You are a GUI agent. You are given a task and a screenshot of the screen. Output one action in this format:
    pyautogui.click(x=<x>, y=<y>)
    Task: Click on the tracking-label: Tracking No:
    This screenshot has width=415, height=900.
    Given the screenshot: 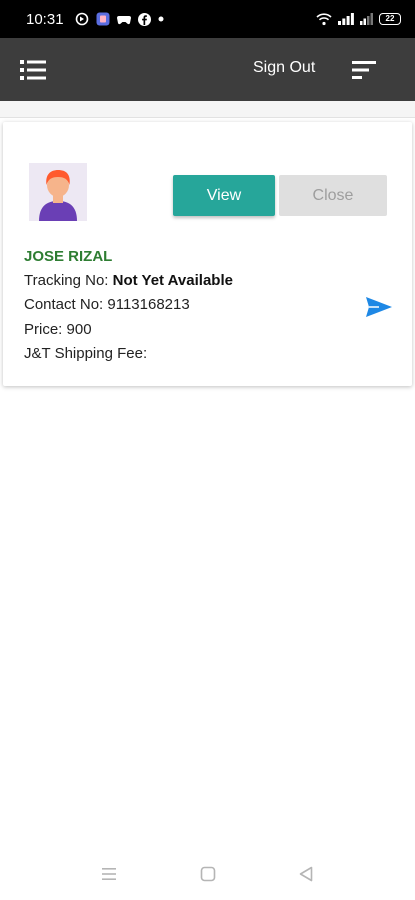 What is the action you would take?
    pyautogui.click(x=68, y=280)
    